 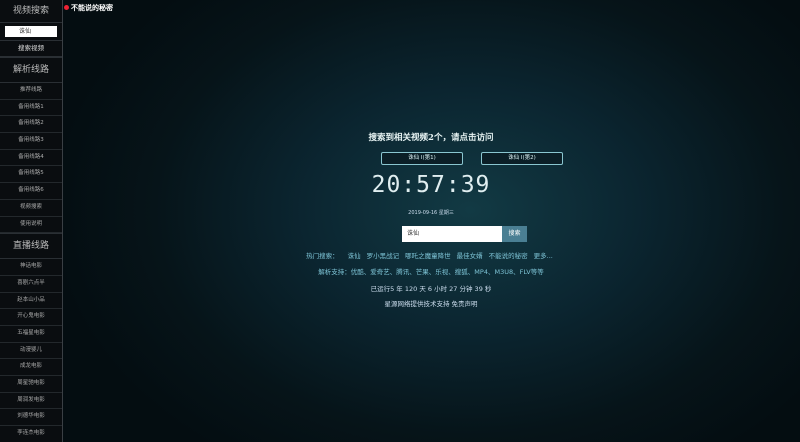 I want to click on support-text: 解析支持：优酷、爱奇艺、腾讯、芒果、乐视、搜狐、MP4、M3U8、FLV等等, so click(x=431, y=272).